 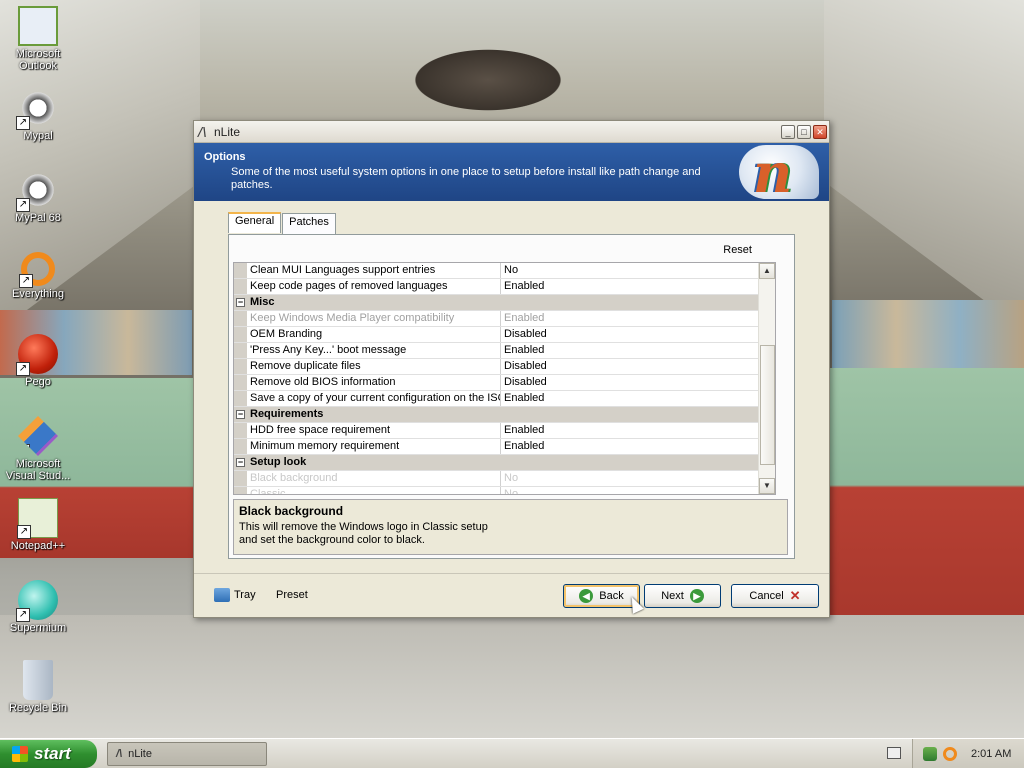 What do you see at coordinates (374, 286) in the screenshot?
I see `option-name: Keep code pages of removed languages` at bounding box center [374, 286].